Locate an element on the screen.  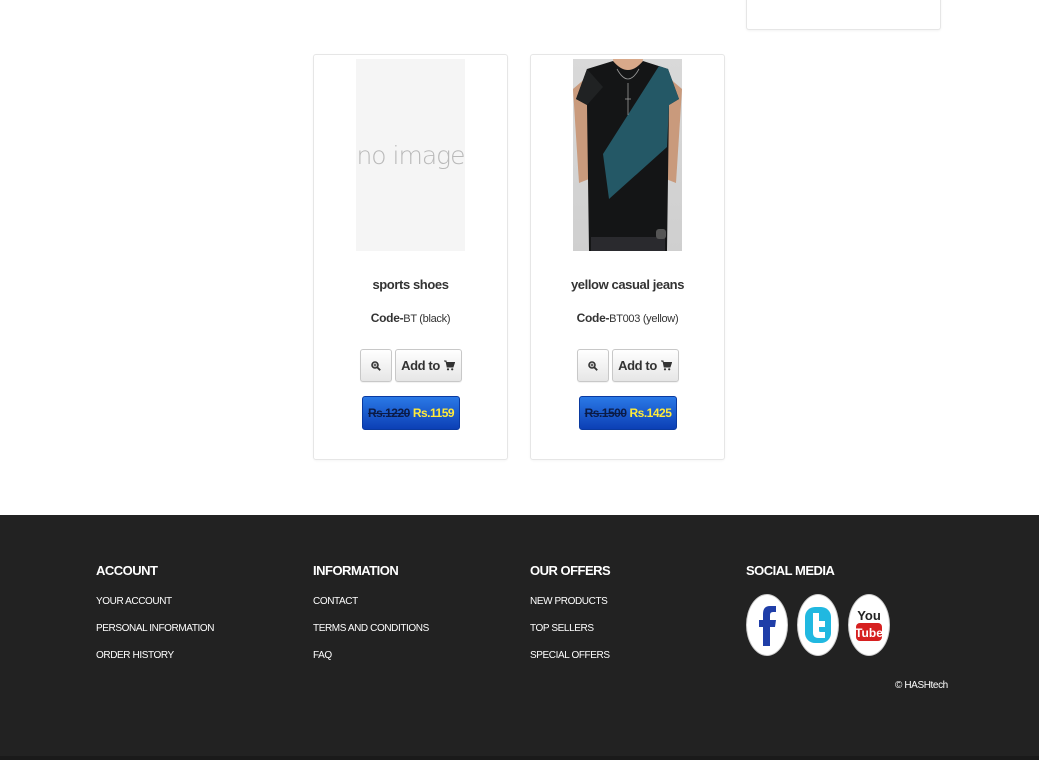
youtube-icon: You Tube is located at coordinates (869, 625).